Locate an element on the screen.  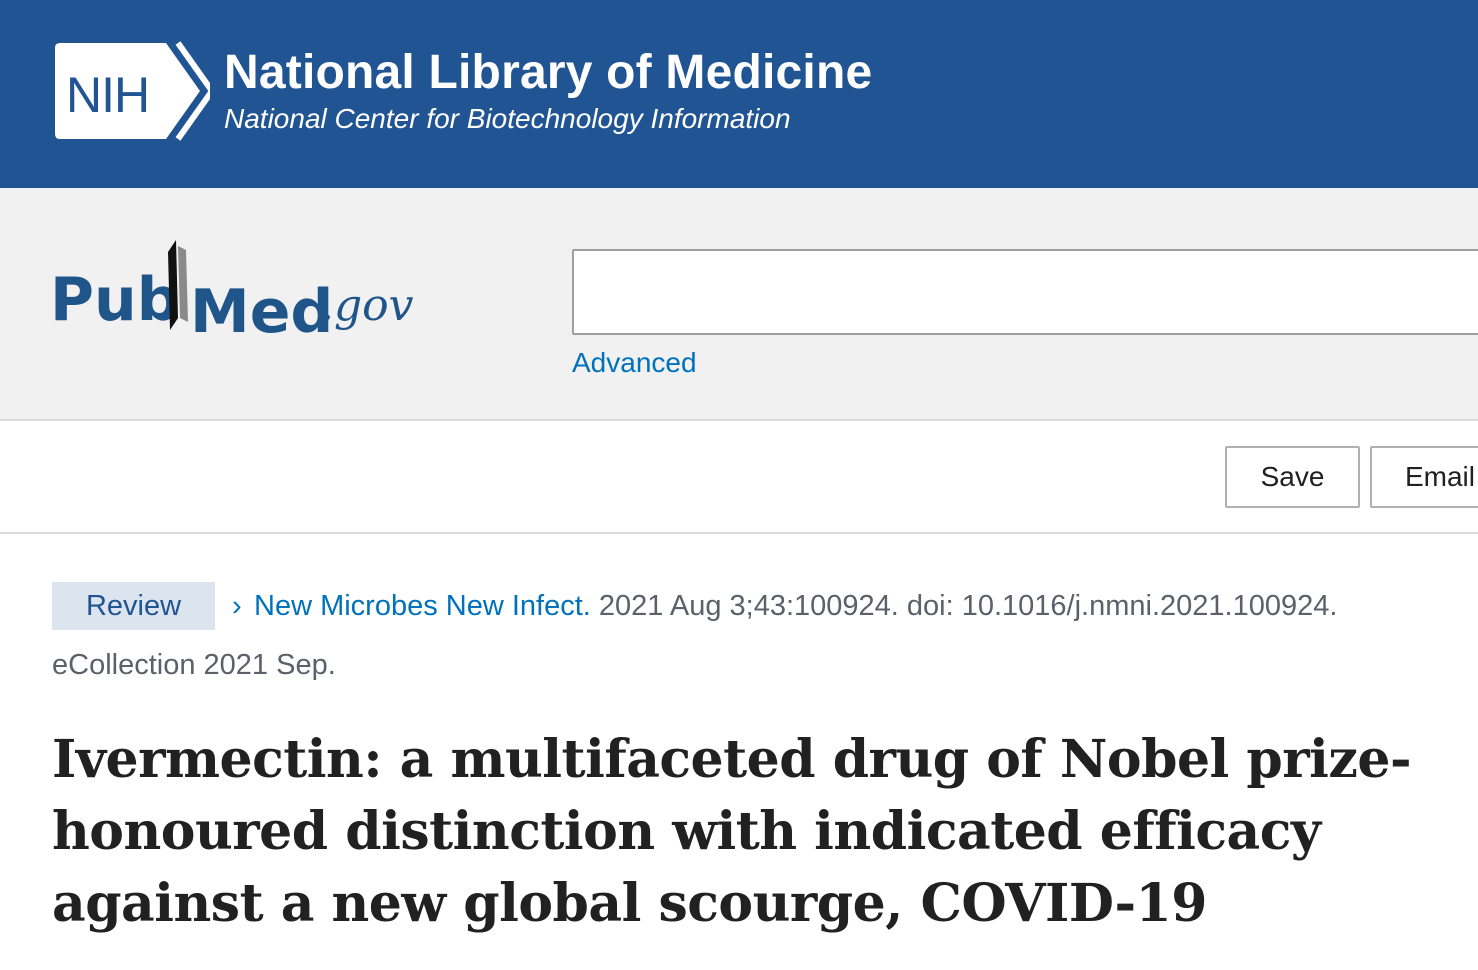
search-input is located at coordinates (1025, 292).